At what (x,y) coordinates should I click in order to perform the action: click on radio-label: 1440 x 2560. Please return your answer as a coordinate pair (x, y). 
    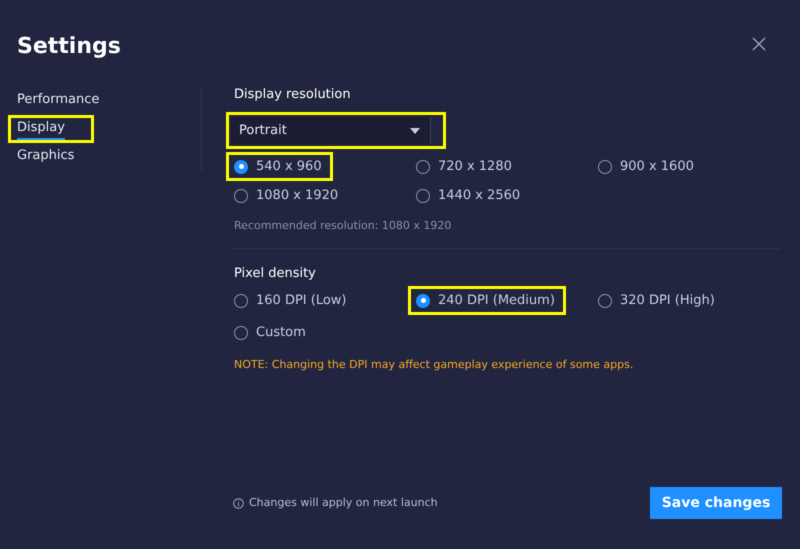
    Looking at the image, I should click on (479, 196).